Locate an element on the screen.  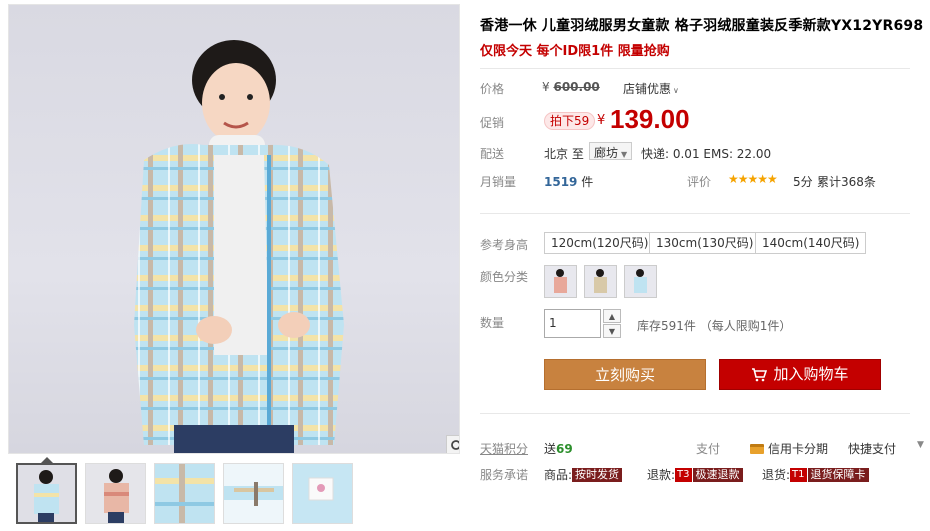
monthly-sales: 1519 件 is located at coordinates (568, 181).